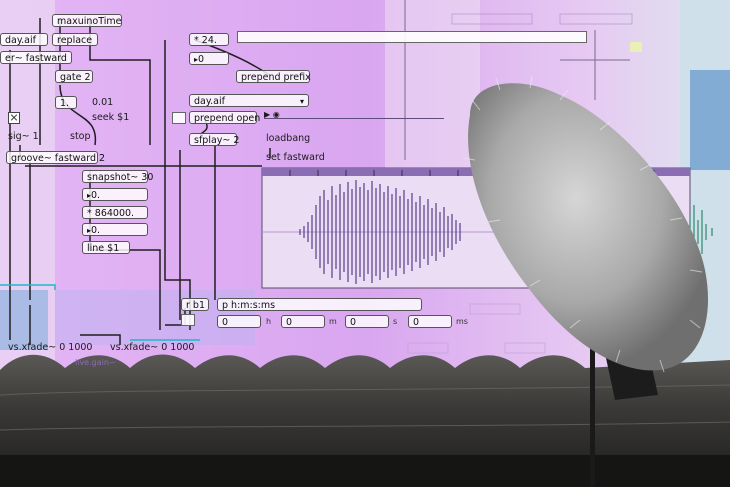 The image size is (730, 487). What do you see at coordinates (395, 321) in the screenshot?
I see `unit-seconds: s` at bounding box center [395, 321].